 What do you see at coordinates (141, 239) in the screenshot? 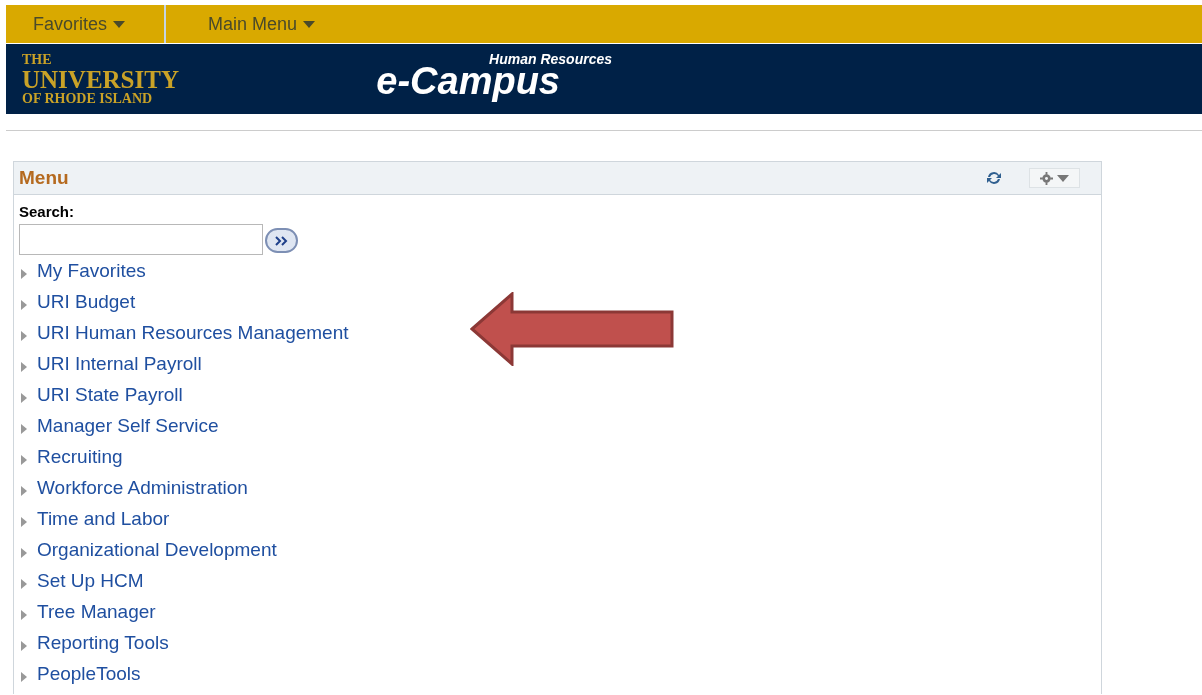
I see `search-field` at bounding box center [141, 239].